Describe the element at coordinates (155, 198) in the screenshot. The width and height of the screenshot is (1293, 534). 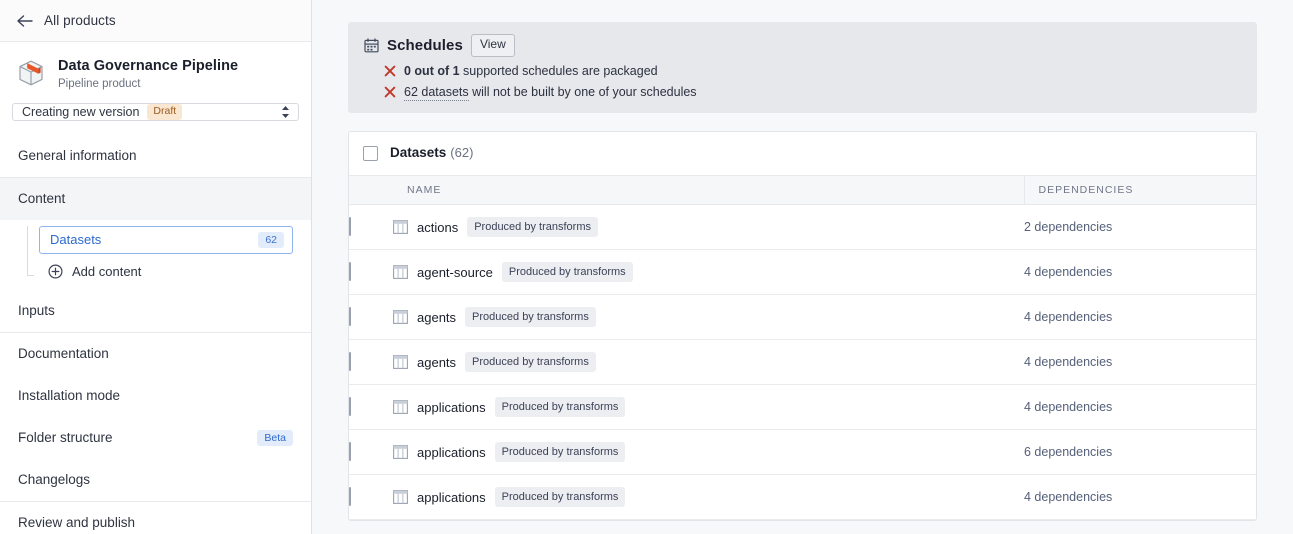
I see `sidebar-item-content: Content` at that location.